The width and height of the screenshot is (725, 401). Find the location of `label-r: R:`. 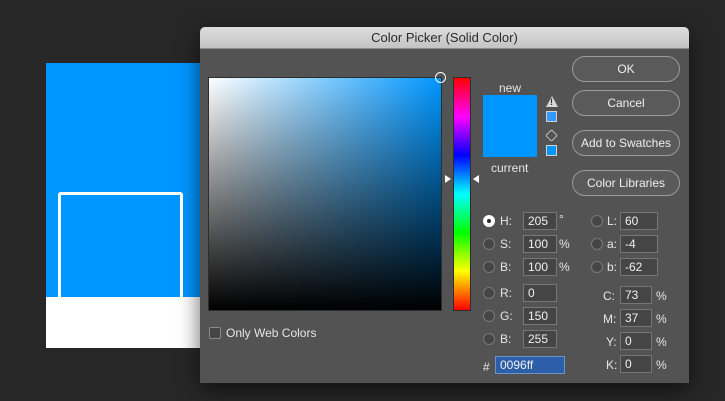

label-r: R: is located at coordinates (506, 293).